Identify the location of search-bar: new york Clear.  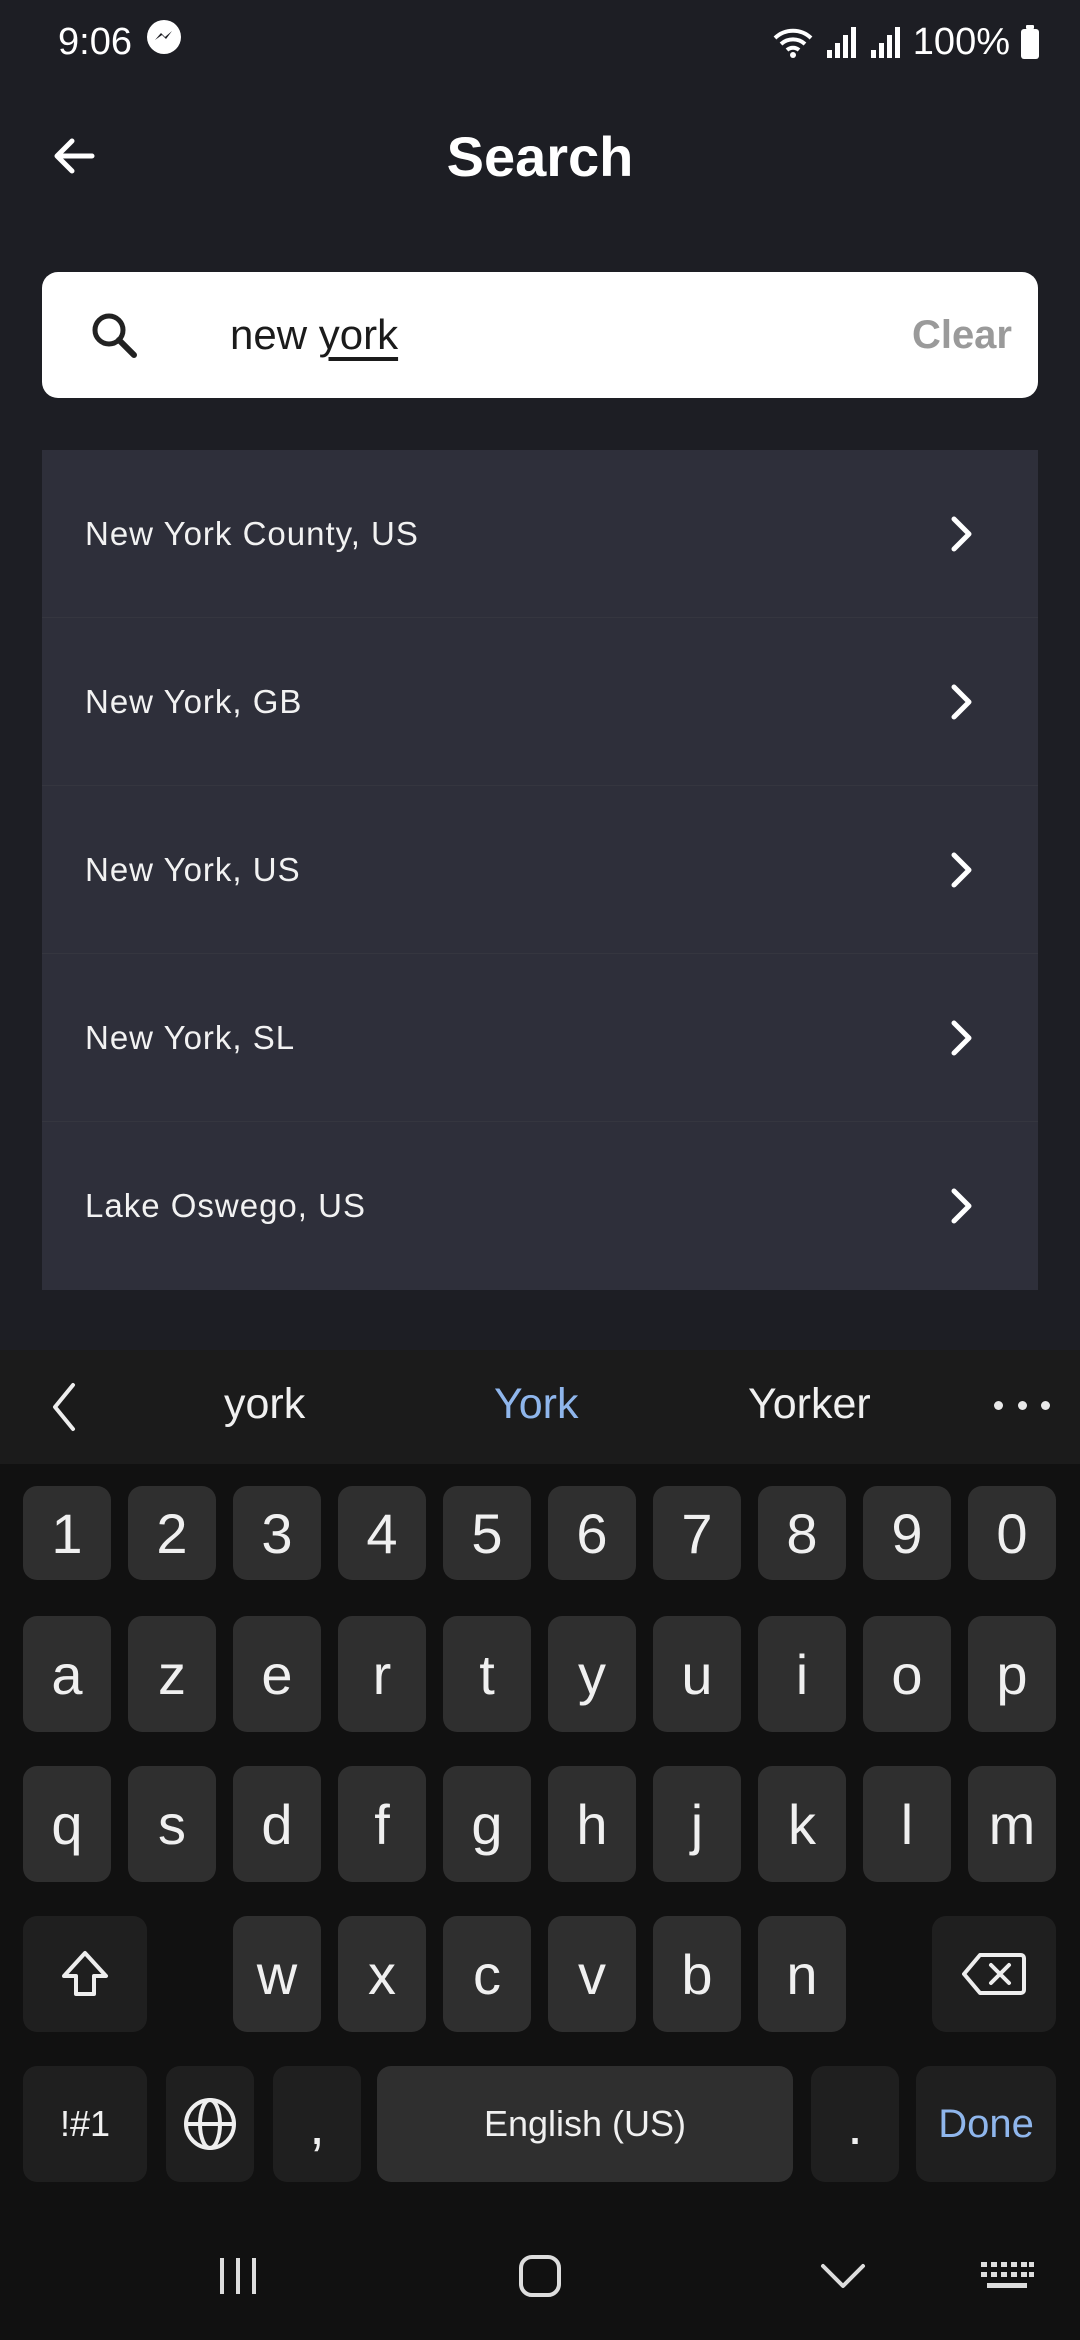
(540, 335).